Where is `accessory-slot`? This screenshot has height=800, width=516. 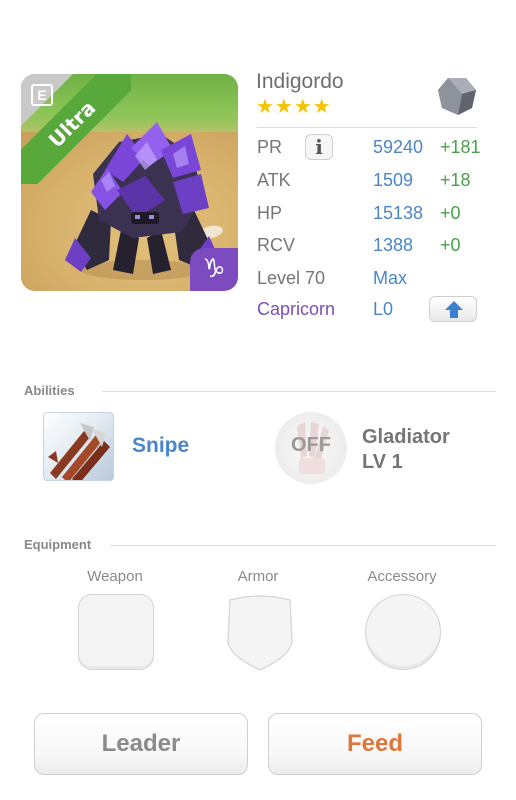
accessory-slot is located at coordinates (403, 632).